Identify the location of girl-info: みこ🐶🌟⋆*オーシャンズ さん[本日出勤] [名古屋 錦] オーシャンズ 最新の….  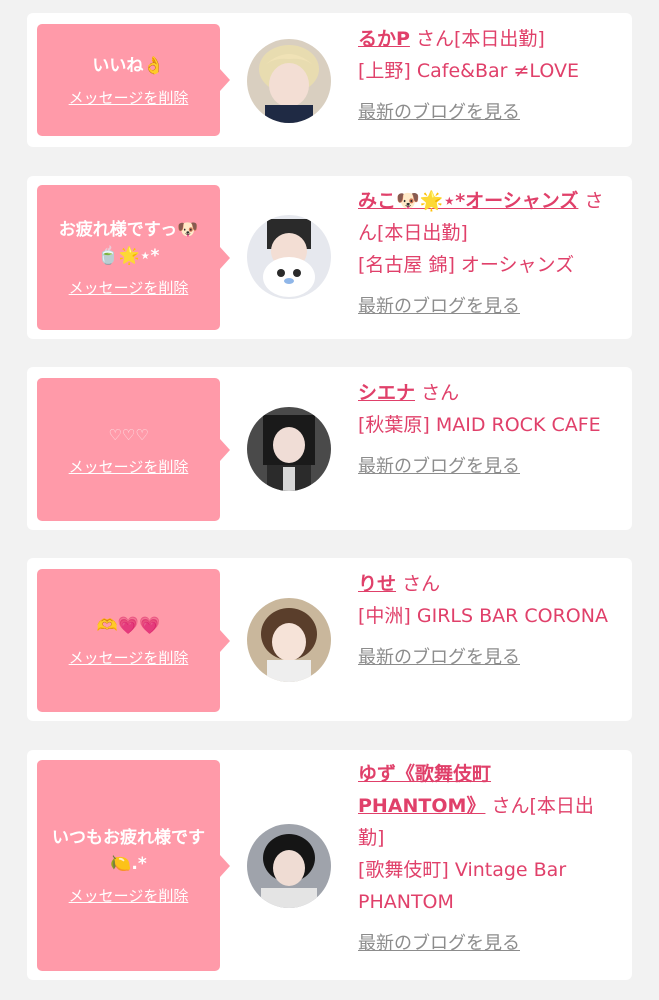
(489, 254).